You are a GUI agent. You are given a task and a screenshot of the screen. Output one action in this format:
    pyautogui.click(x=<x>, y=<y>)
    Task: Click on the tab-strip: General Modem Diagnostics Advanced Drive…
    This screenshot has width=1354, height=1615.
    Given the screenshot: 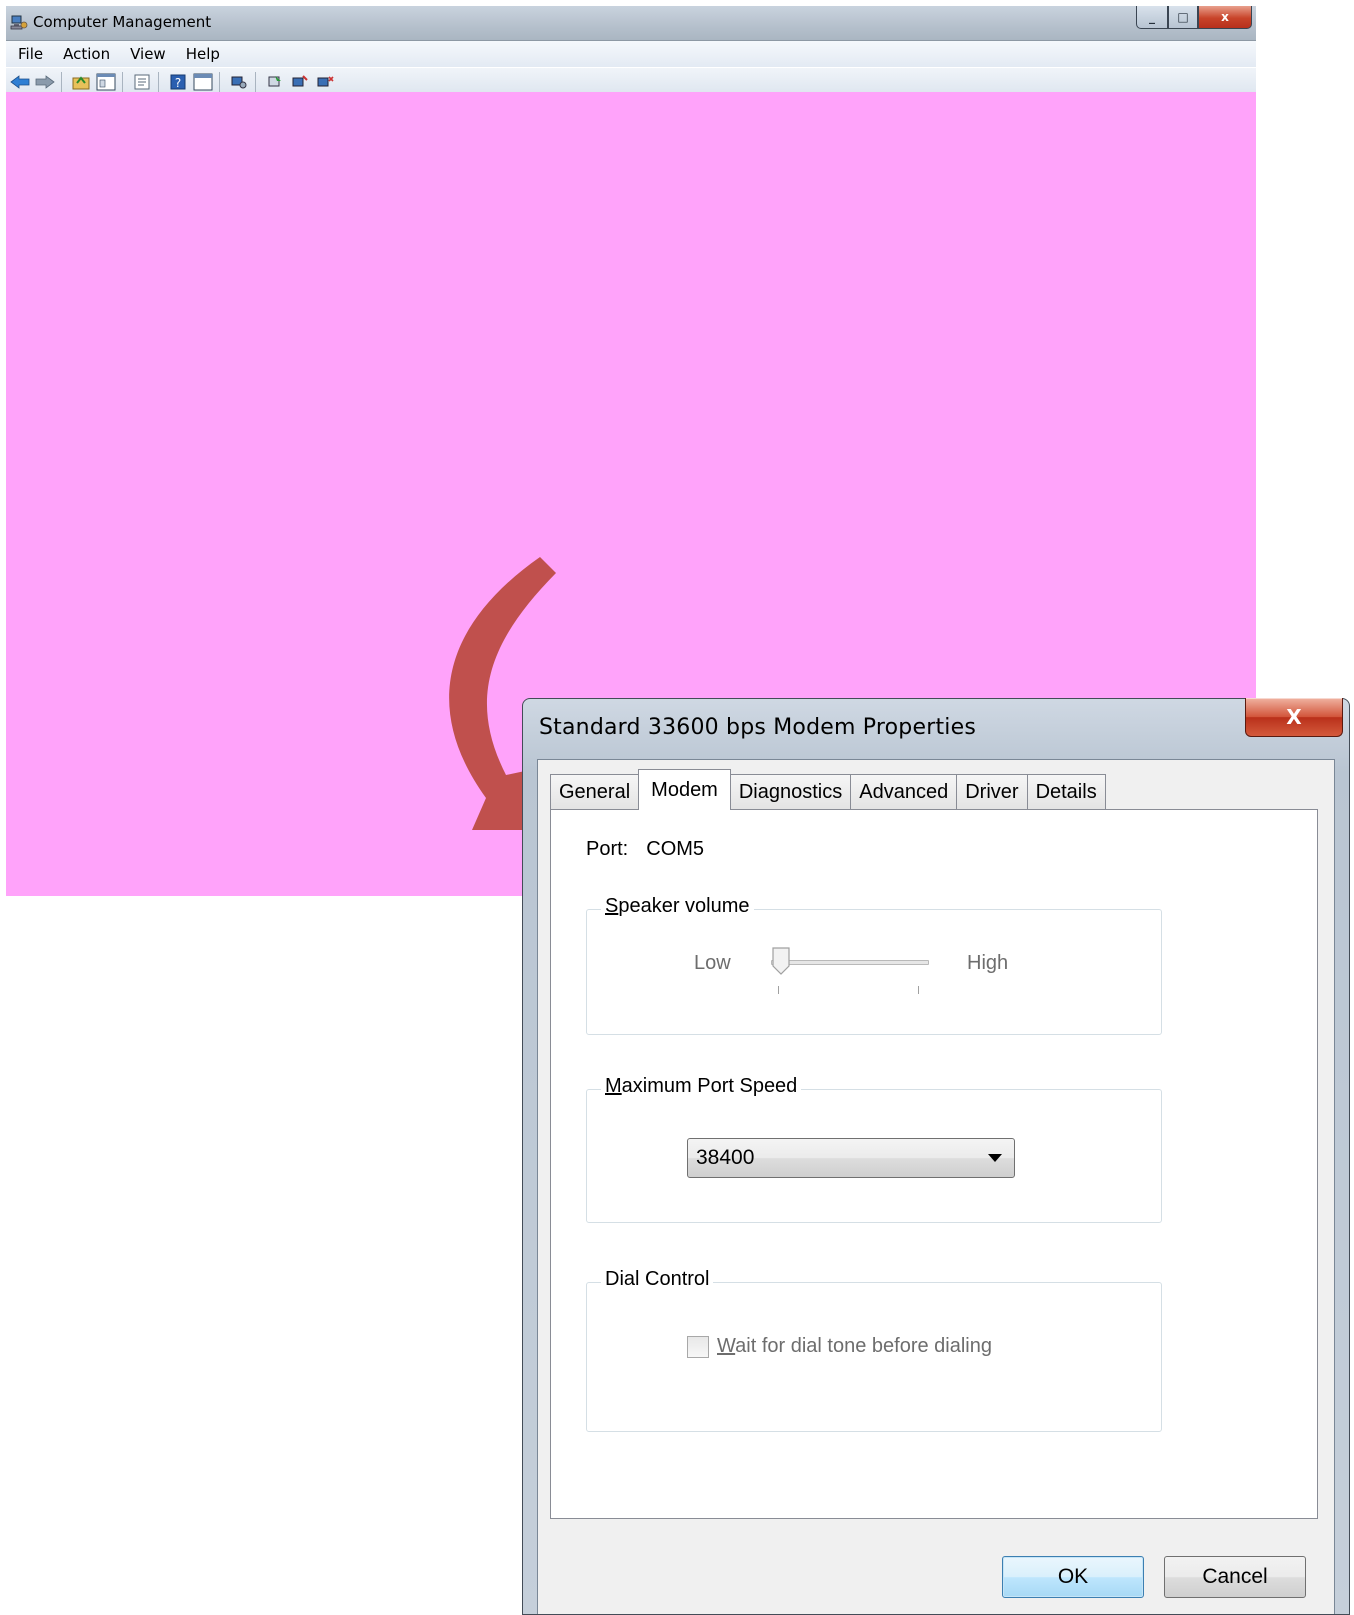 What is the action you would take?
    pyautogui.click(x=828, y=789)
    